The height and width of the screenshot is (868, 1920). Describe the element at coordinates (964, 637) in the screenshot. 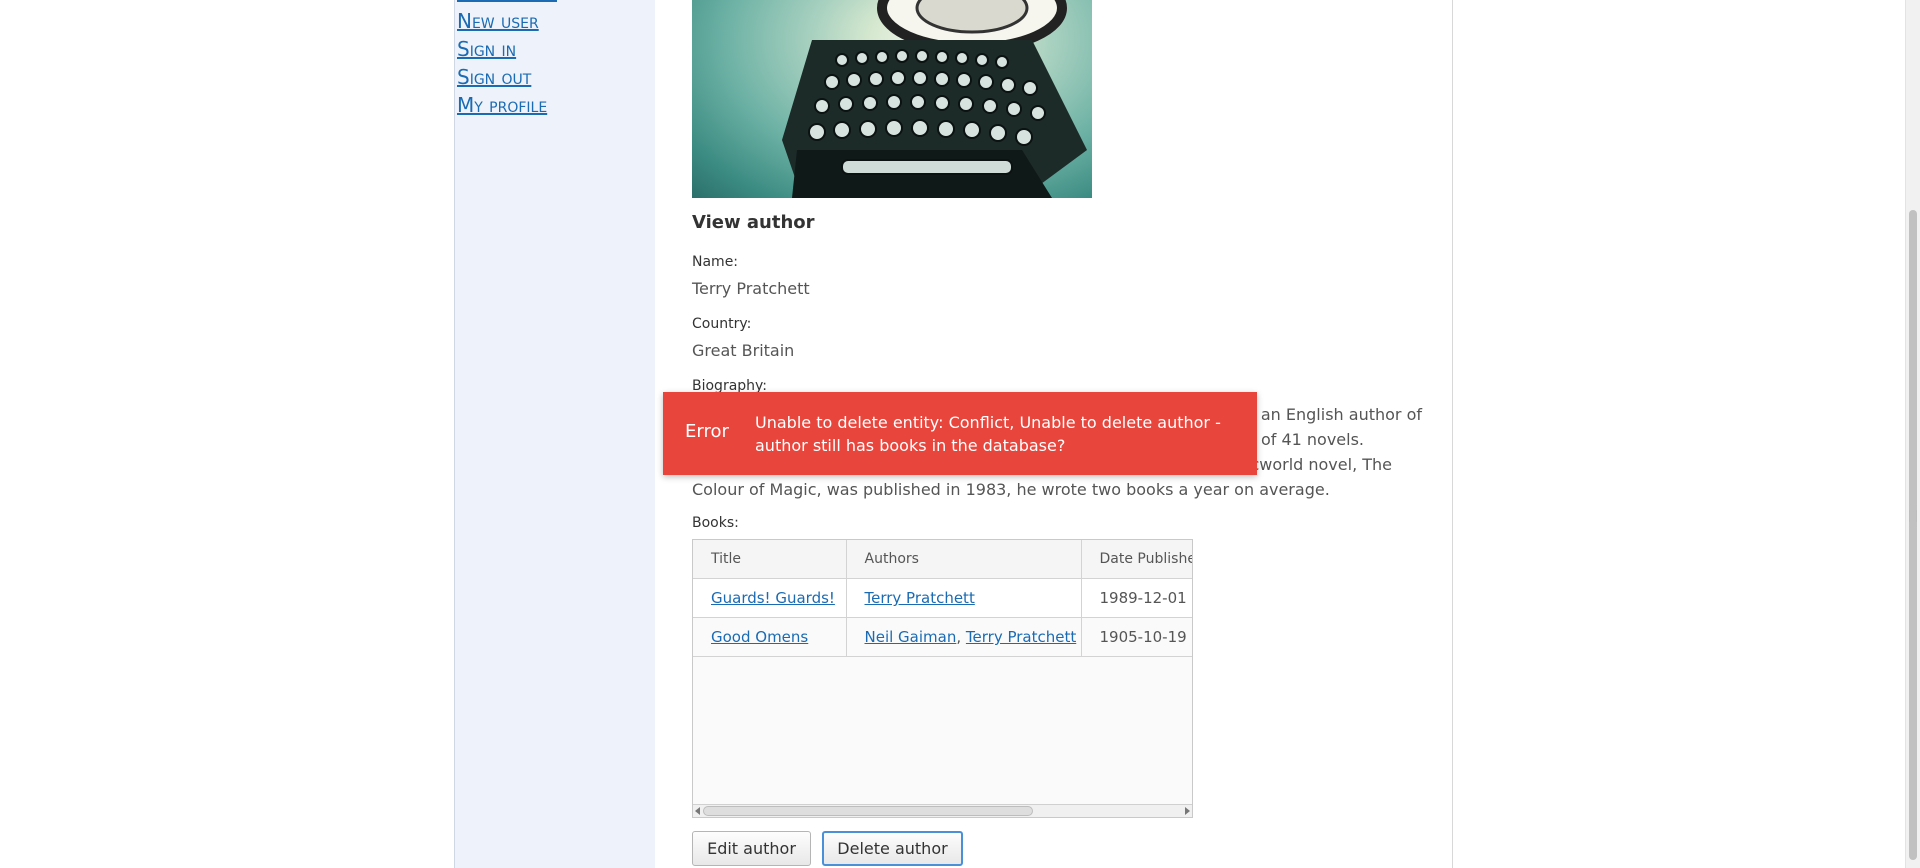

I see `cell-authors: Neil Gaiman, Terry Pratchett` at that location.